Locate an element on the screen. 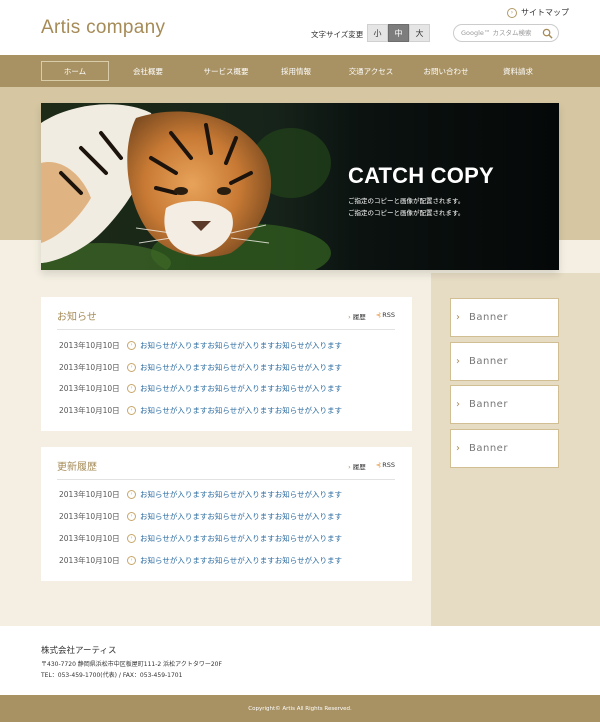 The height and width of the screenshot is (722, 600). updates-archive-link: › 履歴 is located at coordinates (357, 466).